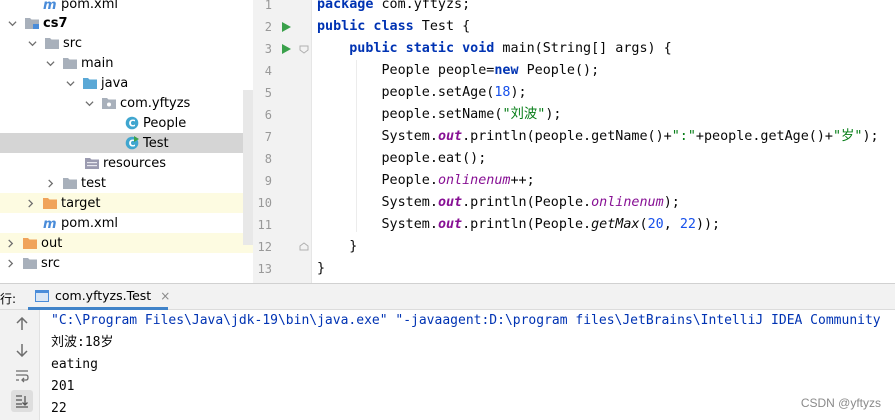  I want to click on tree-item-label: main, so click(97, 63).